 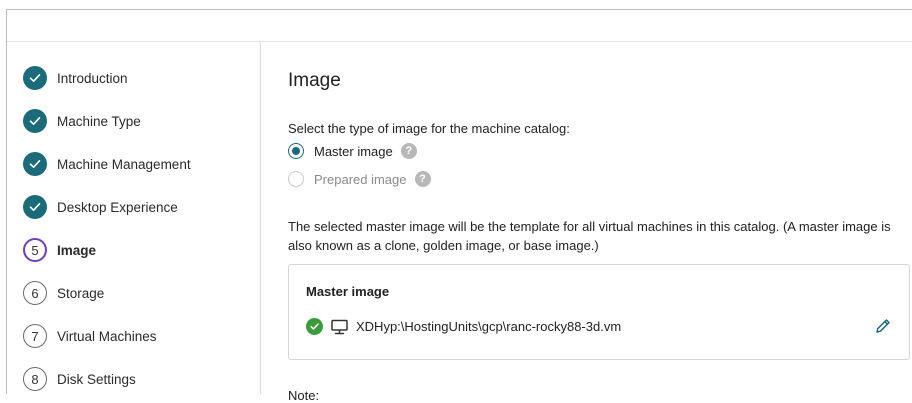 What do you see at coordinates (124, 164) in the screenshot?
I see `step-label: Machine Management` at bounding box center [124, 164].